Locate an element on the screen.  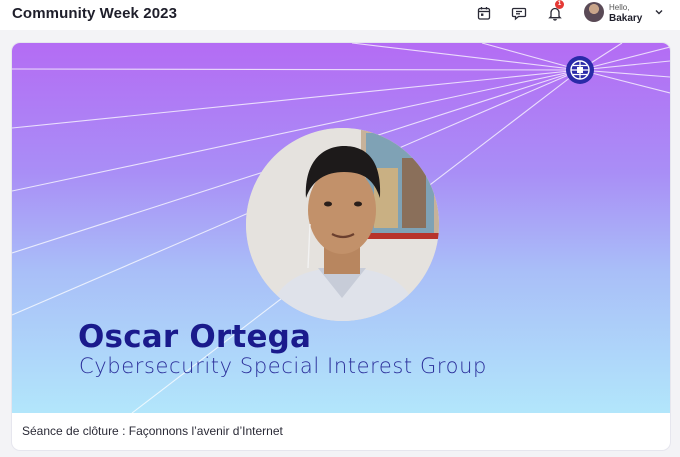
page-title: Community Week 2023 is located at coordinates (95, 13).